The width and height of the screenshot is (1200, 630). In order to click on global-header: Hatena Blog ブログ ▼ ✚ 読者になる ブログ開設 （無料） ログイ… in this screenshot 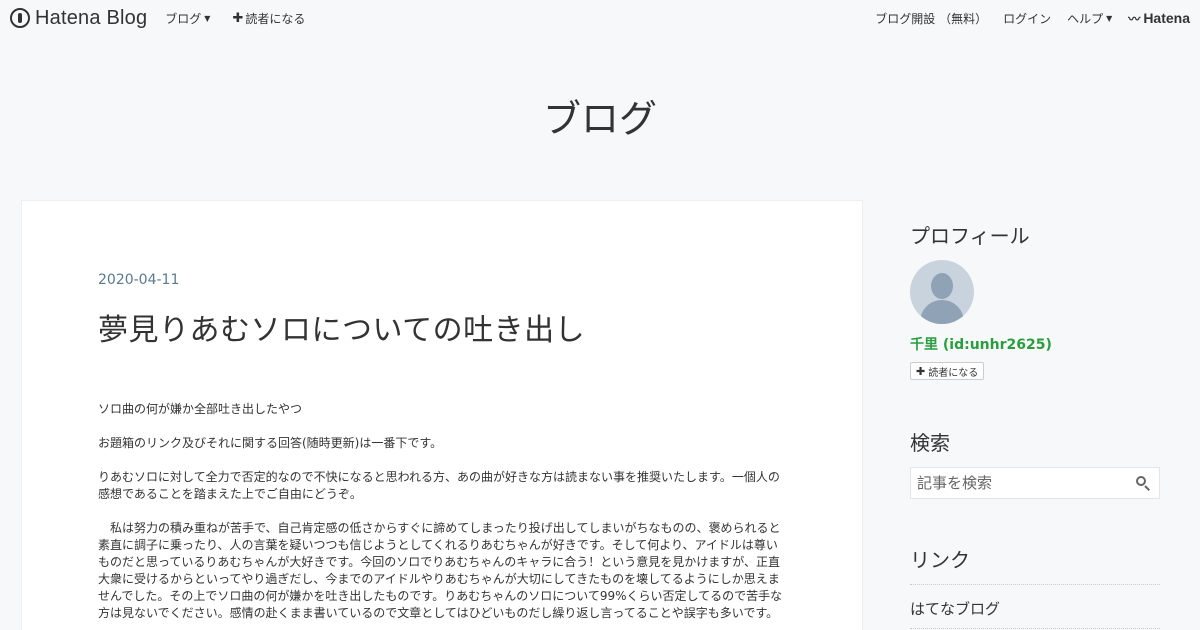, I will do `click(600, 18)`.